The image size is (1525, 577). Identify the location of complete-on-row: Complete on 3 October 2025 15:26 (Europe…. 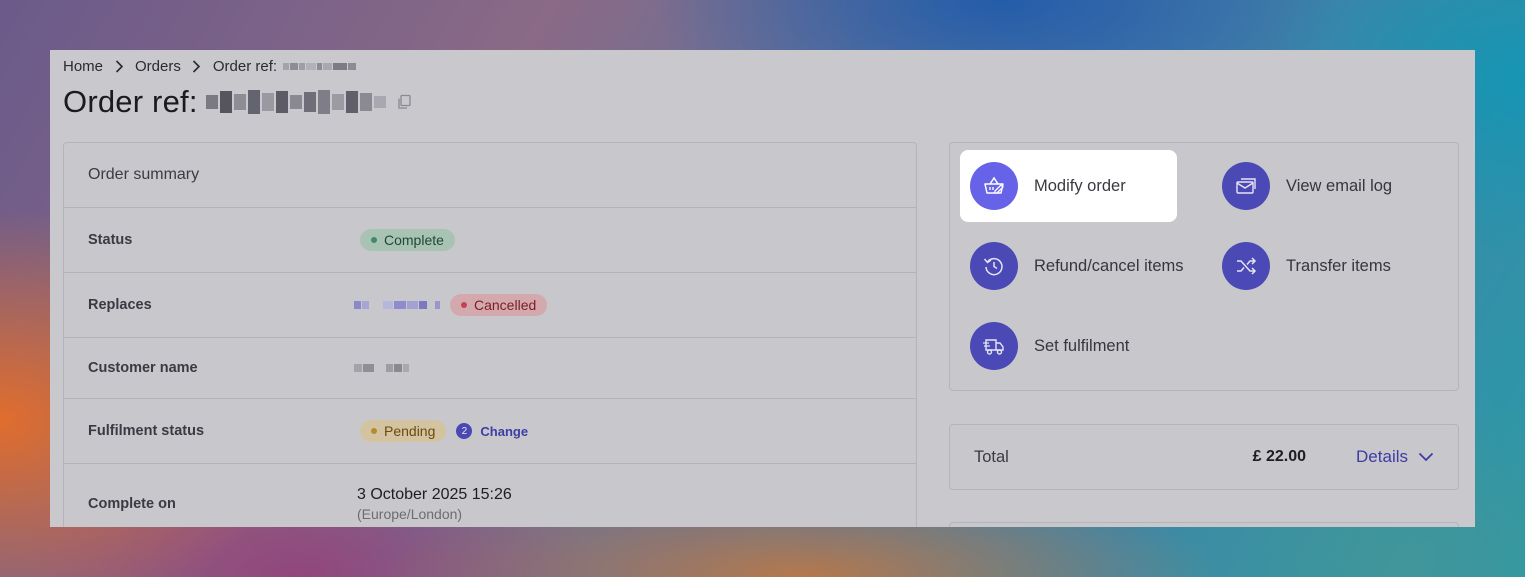
(490, 495).